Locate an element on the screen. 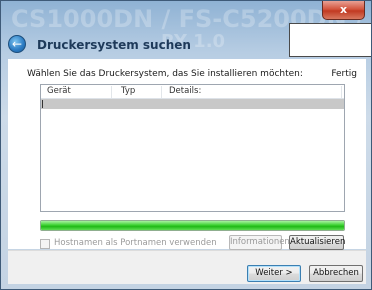  back-arrow-icon: ← is located at coordinates (17, 44).